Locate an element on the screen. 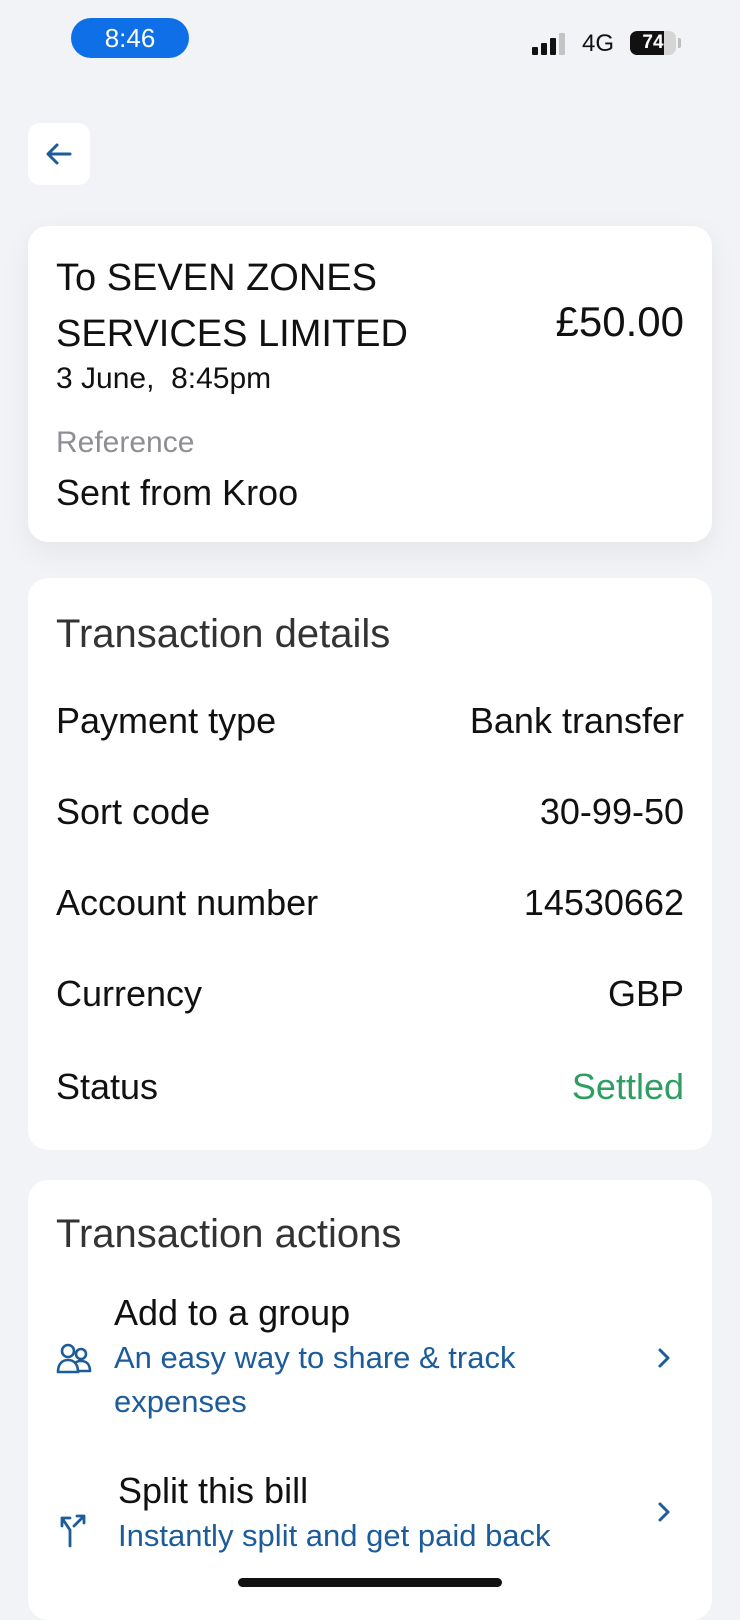  battery-cap is located at coordinates (679, 43).